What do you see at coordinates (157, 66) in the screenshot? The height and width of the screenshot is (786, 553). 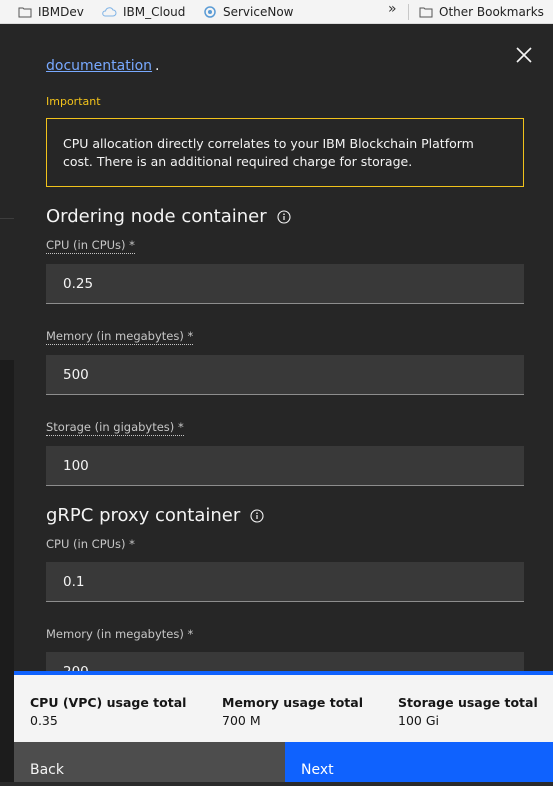 I see `doc-link-suffix: .` at bounding box center [157, 66].